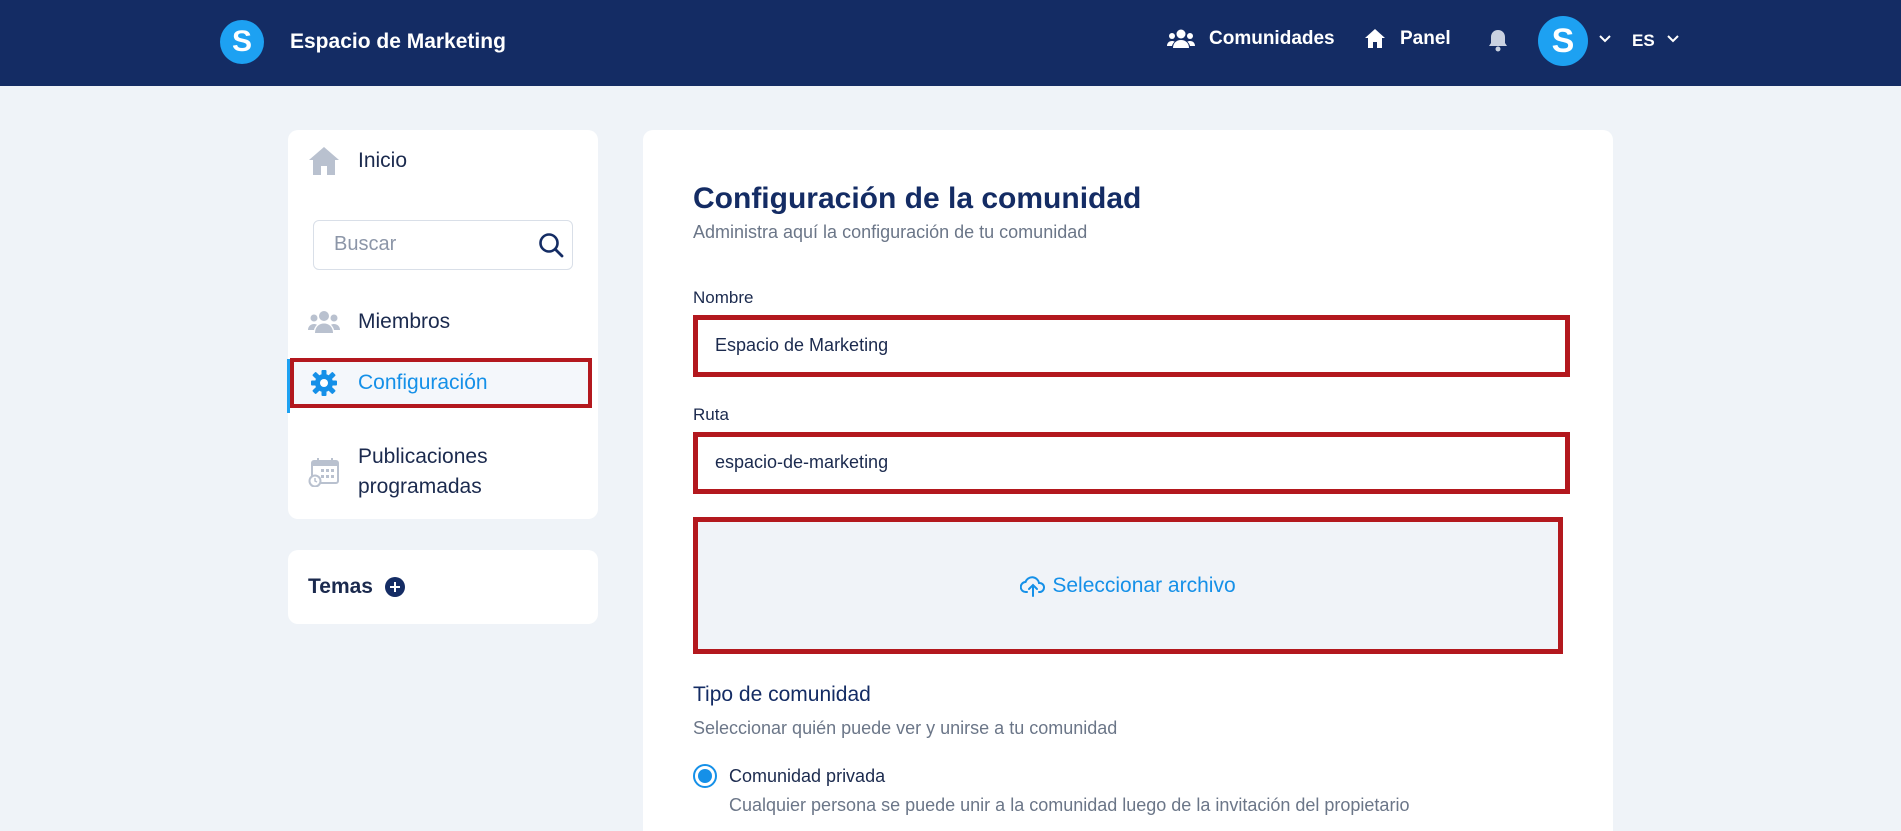 The image size is (1901, 831). What do you see at coordinates (711, 414) in the screenshot?
I see `path-label: Ruta` at bounding box center [711, 414].